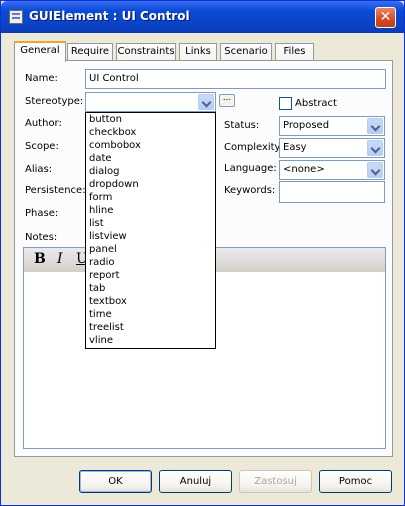  What do you see at coordinates (150, 249) in the screenshot?
I see `list-item: panel` at bounding box center [150, 249].